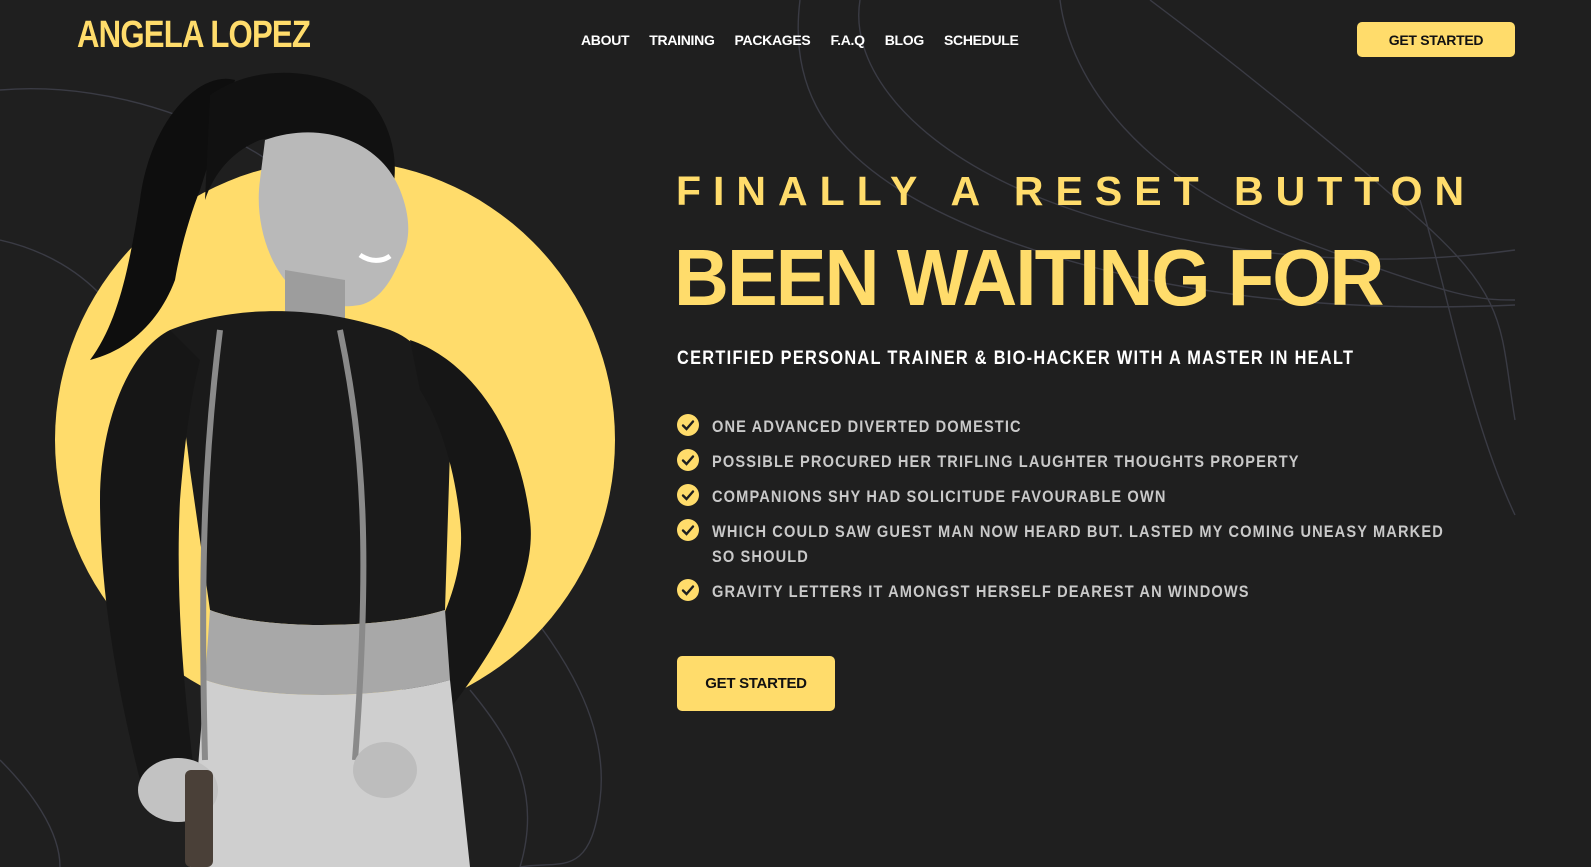 Image resolution: width=1591 pixels, height=867 pixels. I want to click on nav-item-packages: PACKAGES, so click(773, 40).